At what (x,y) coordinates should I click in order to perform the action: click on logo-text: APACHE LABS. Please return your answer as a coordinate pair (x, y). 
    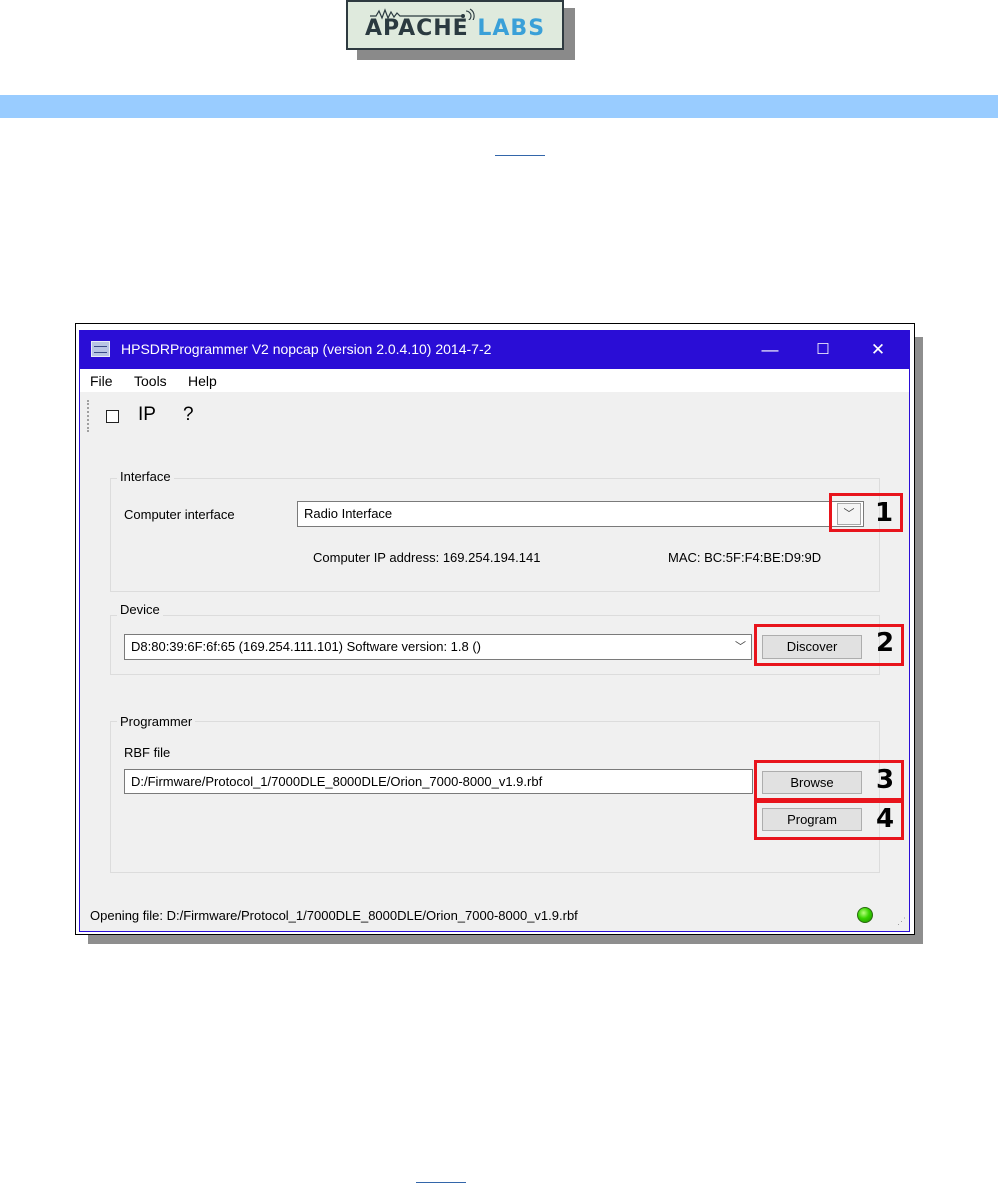
    Looking at the image, I should click on (455, 28).